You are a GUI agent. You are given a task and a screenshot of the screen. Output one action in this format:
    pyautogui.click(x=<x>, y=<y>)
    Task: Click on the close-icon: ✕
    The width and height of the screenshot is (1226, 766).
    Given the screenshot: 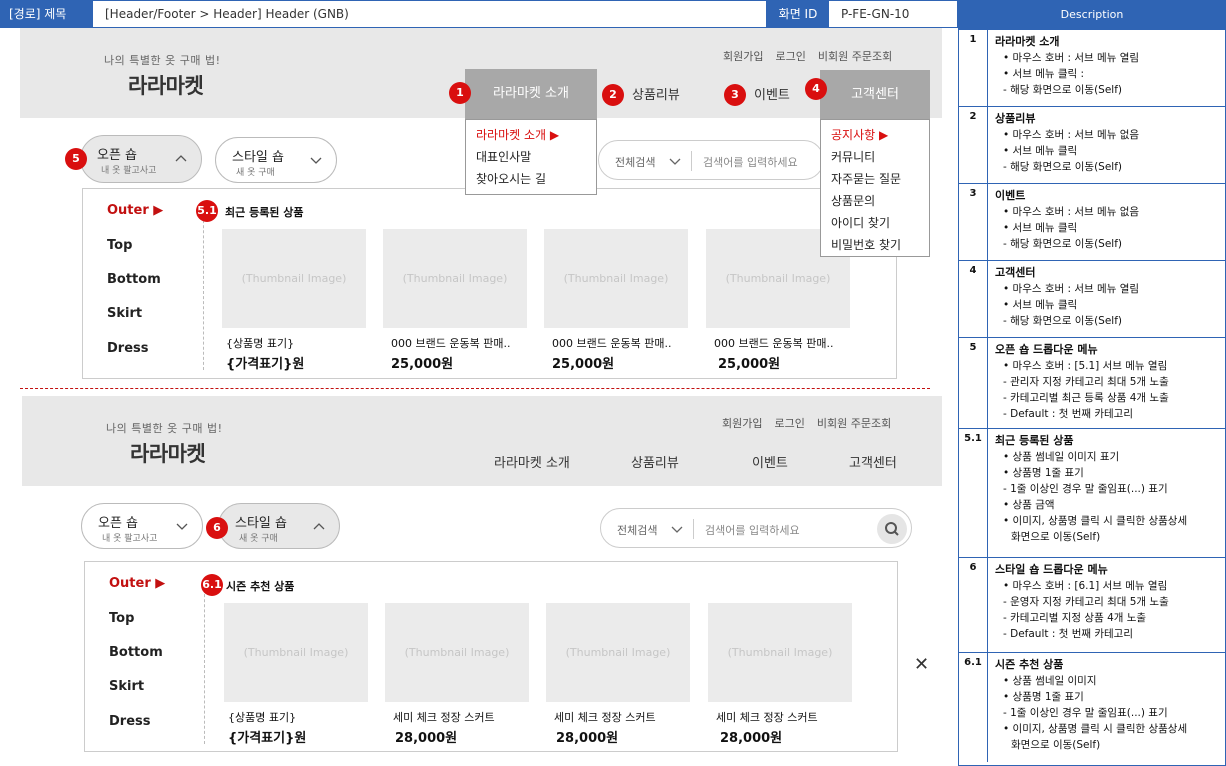 What is the action you would take?
    pyautogui.click(x=921, y=664)
    